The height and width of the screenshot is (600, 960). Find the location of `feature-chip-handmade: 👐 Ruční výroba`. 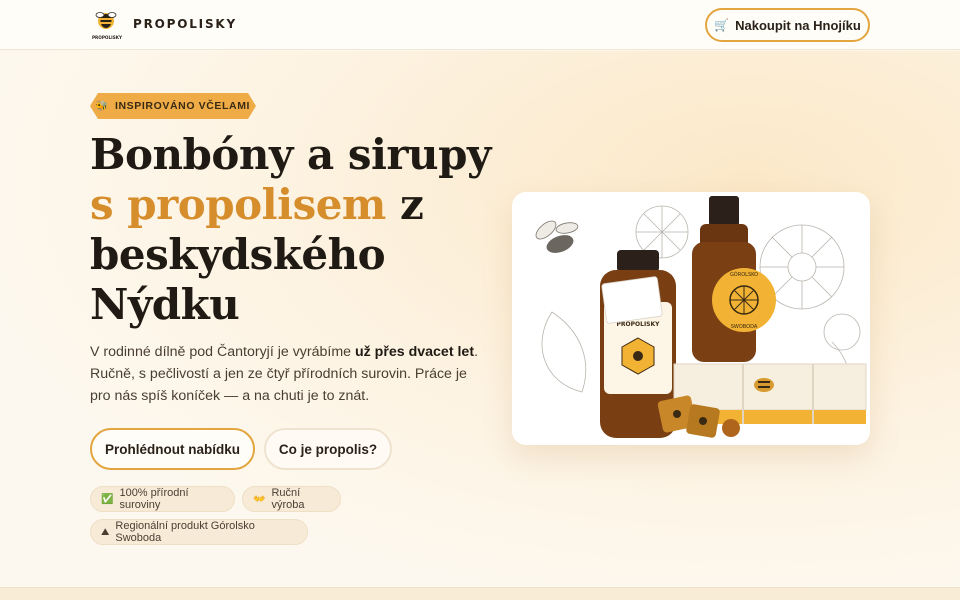

feature-chip-handmade: 👐 Ruční výroba is located at coordinates (291, 499).